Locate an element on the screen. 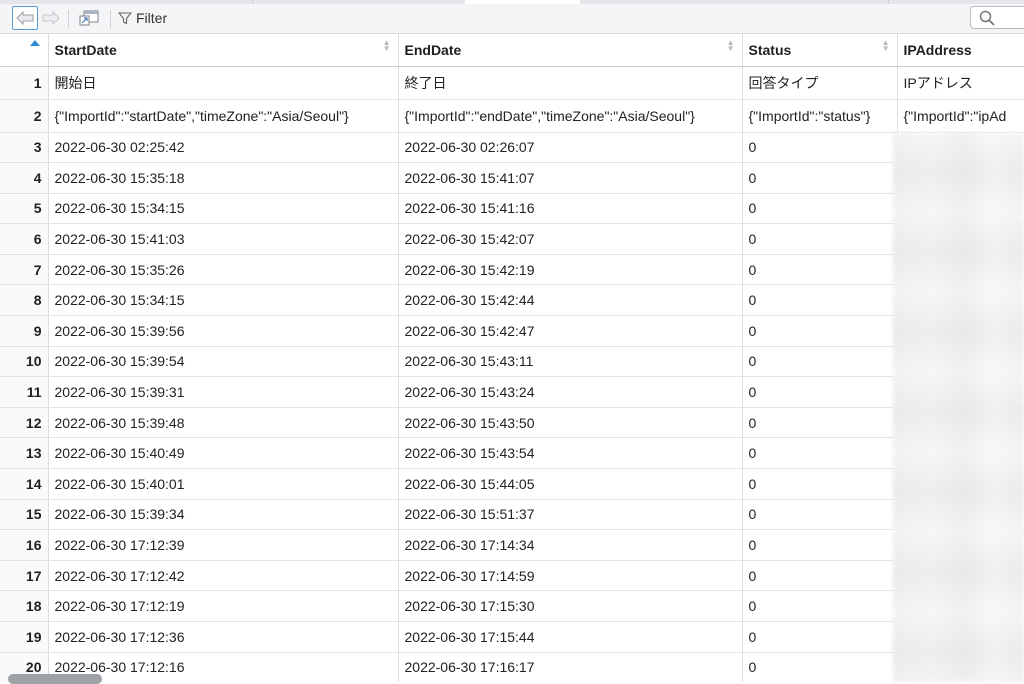 The height and width of the screenshot is (684, 1024). cell-startdate: 2022-06-30 02:25:42 is located at coordinates (223, 148).